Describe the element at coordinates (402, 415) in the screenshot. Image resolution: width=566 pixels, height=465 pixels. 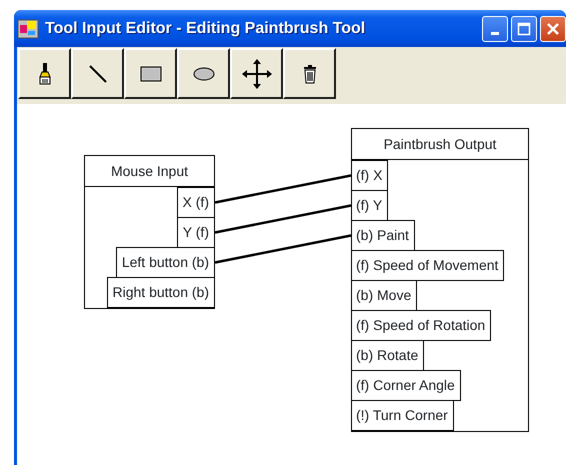
I see `port-slot: (!) Turn Corner` at that location.